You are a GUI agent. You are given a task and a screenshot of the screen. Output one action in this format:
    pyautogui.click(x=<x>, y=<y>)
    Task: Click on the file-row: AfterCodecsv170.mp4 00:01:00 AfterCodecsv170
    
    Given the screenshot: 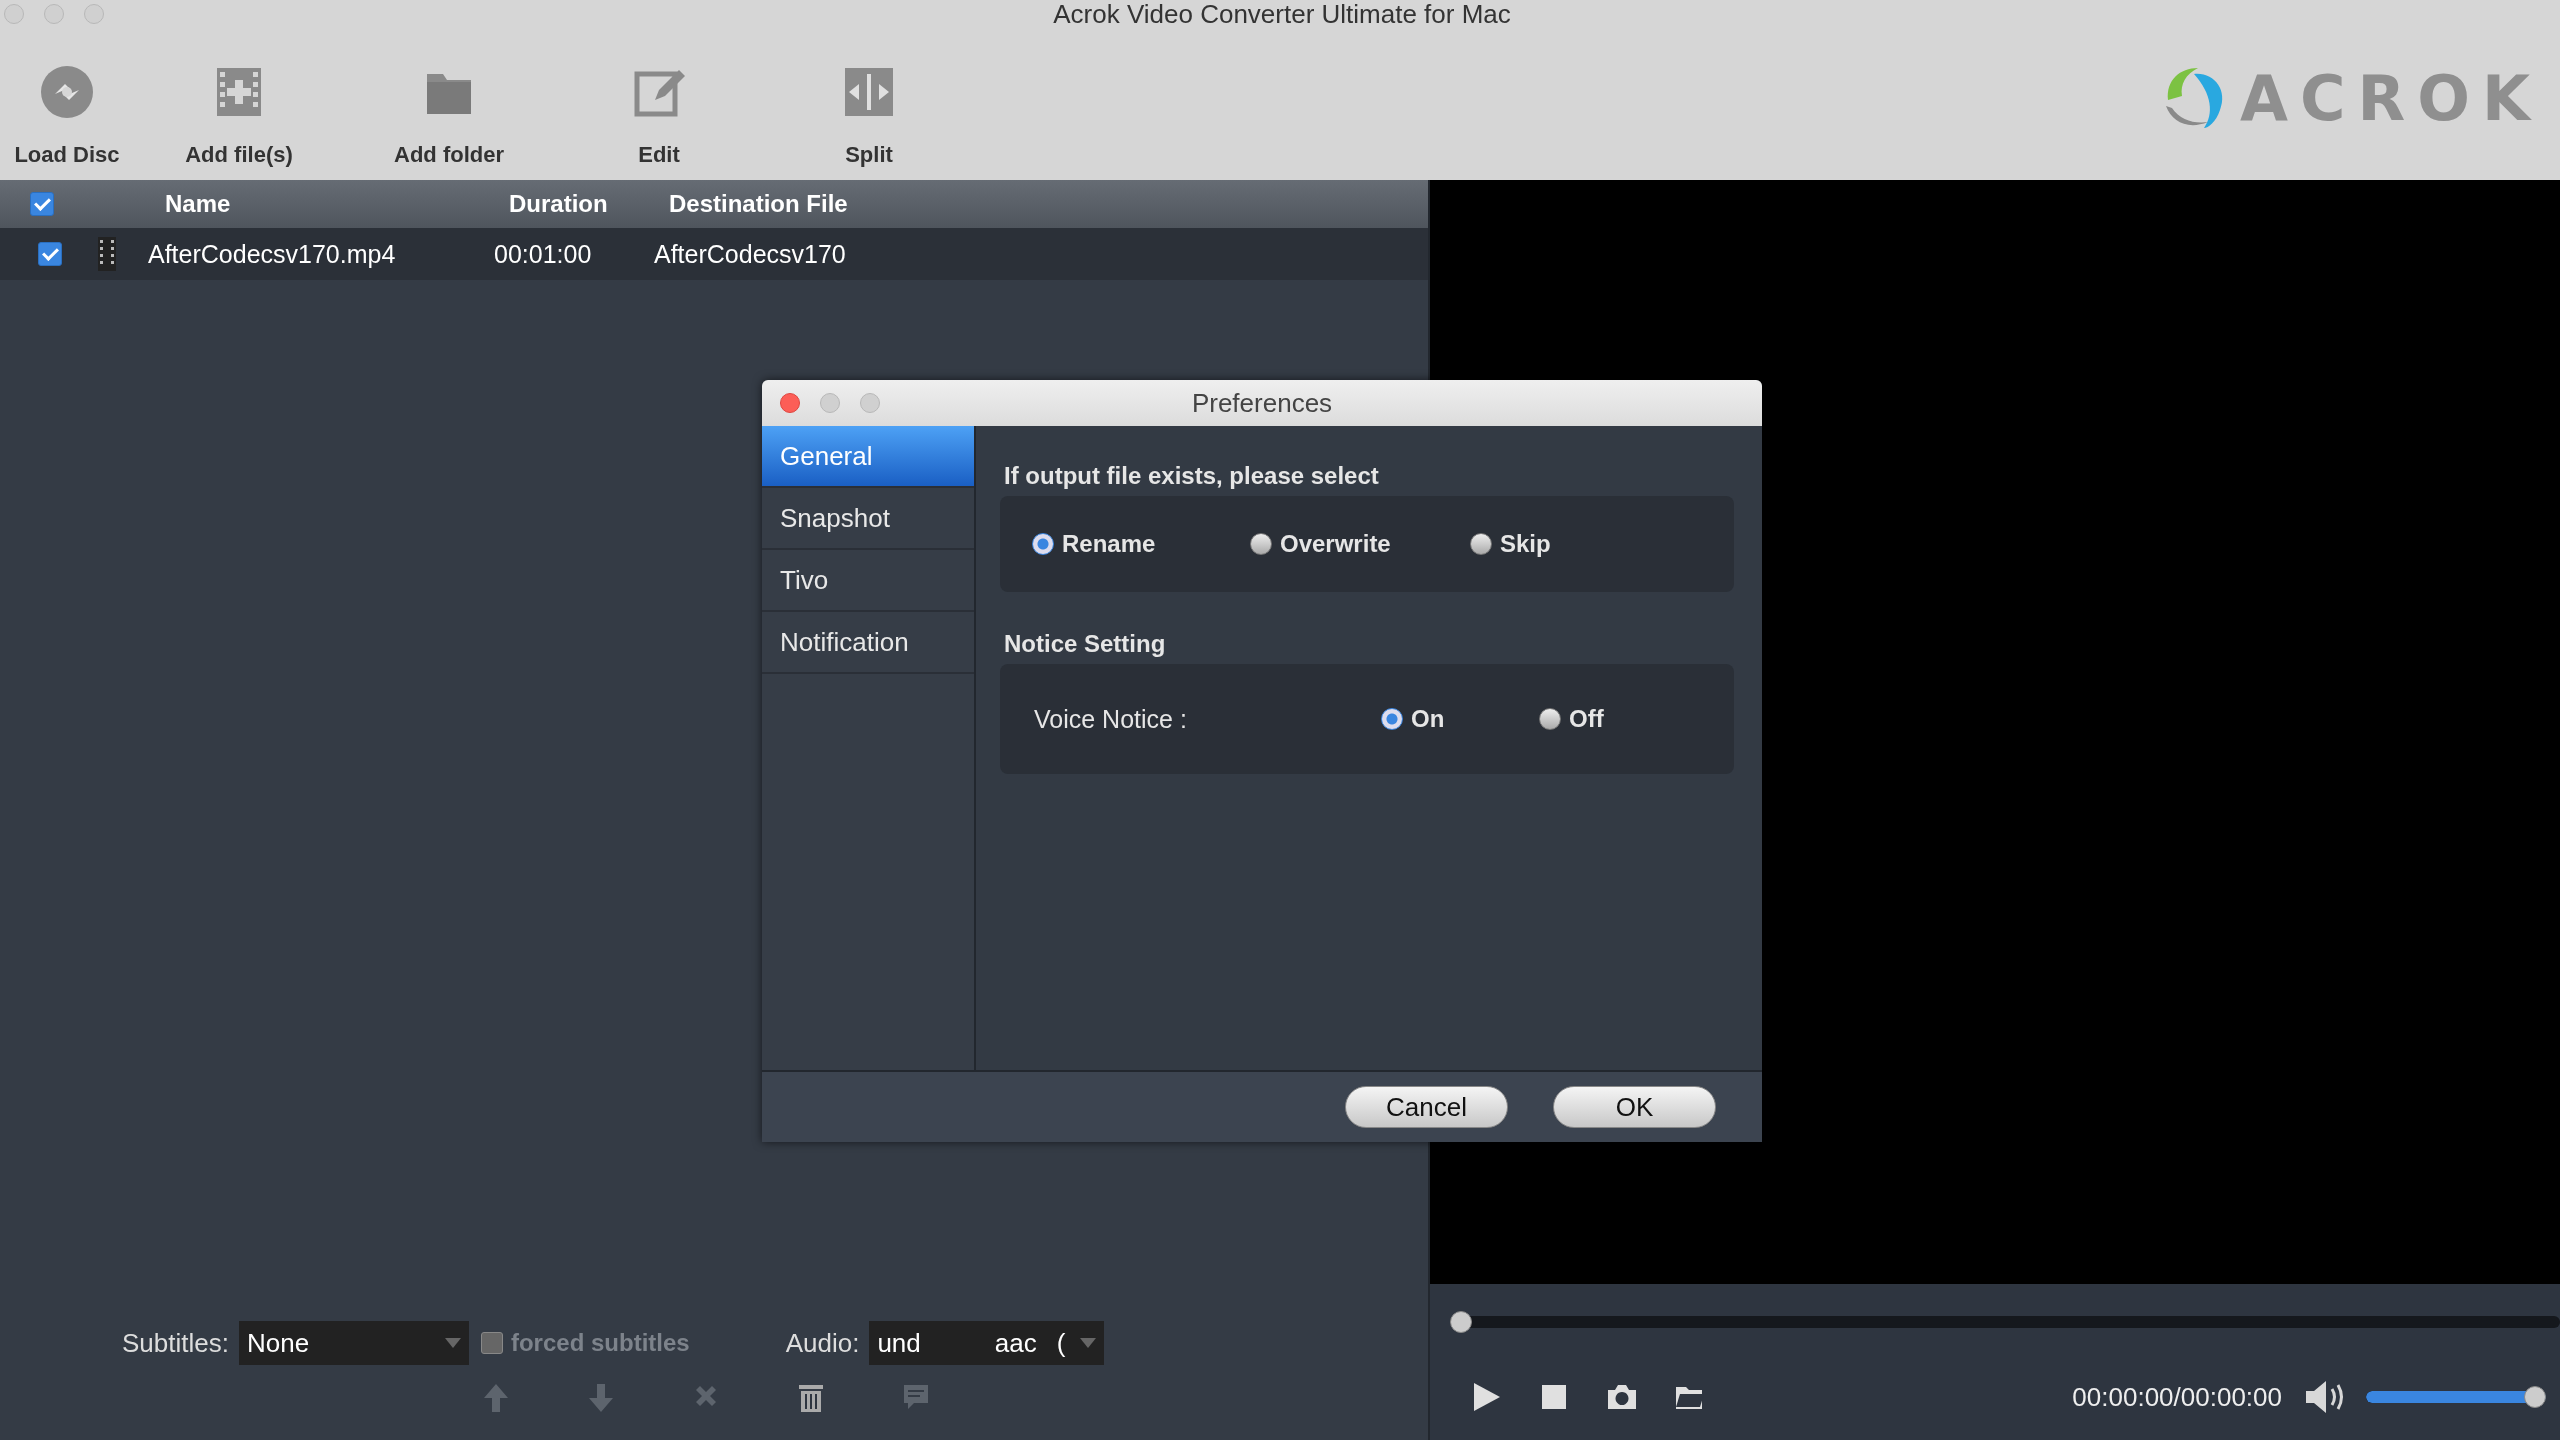 What is the action you would take?
    pyautogui.click(x=714, y=254)
    